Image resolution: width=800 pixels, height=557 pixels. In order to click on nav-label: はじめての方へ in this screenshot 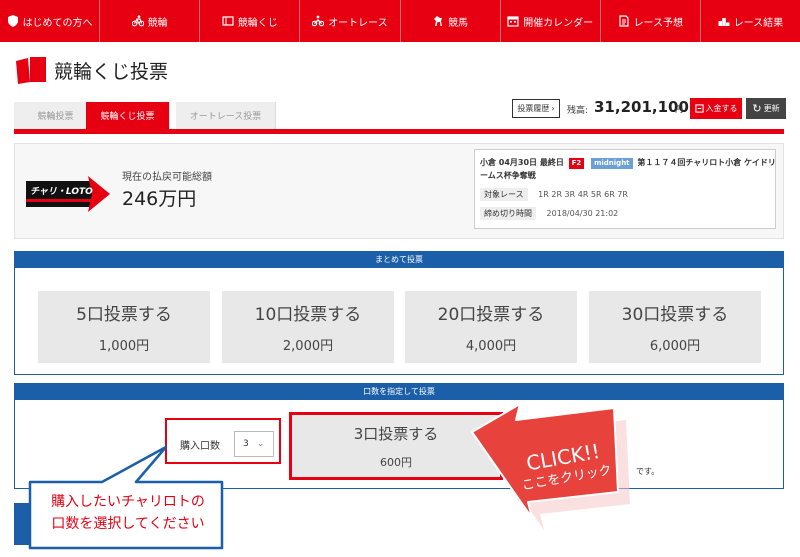, I will do `click(57, 23)`.